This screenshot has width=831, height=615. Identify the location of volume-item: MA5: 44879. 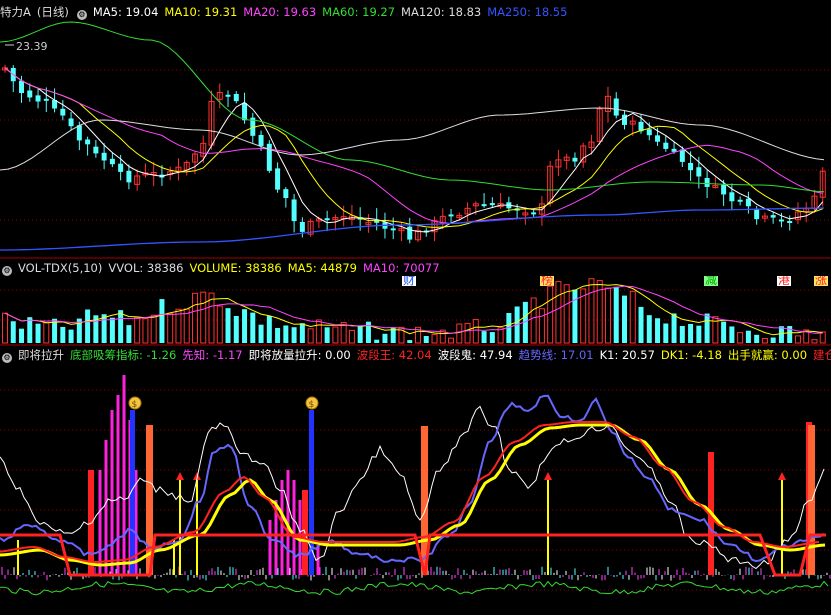
(322, 268).